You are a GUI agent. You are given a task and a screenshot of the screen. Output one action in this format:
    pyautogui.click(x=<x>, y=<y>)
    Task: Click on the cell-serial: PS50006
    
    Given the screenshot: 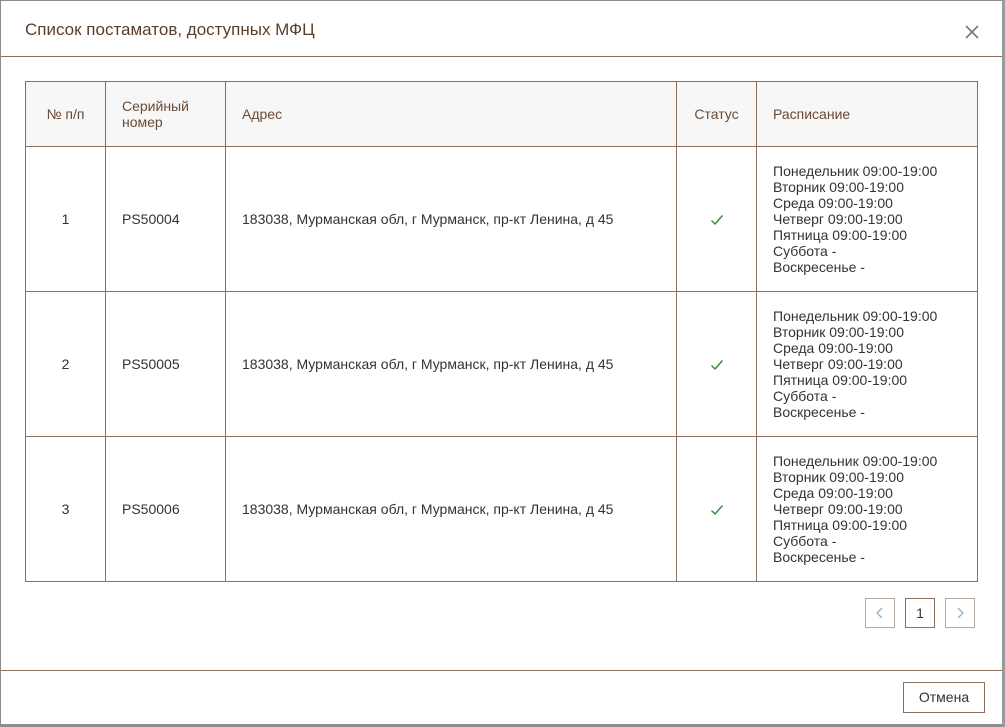 What is the action you would take?
    pyautogui.click(x=165, y=509)
    